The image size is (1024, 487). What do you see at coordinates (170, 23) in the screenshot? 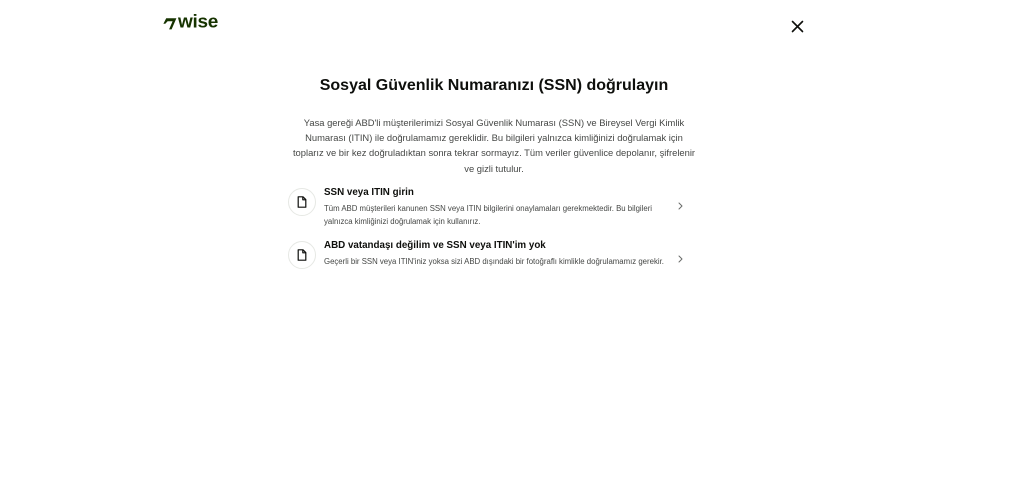
I see `wise-flag-icon` at bounding box center [170, 23].